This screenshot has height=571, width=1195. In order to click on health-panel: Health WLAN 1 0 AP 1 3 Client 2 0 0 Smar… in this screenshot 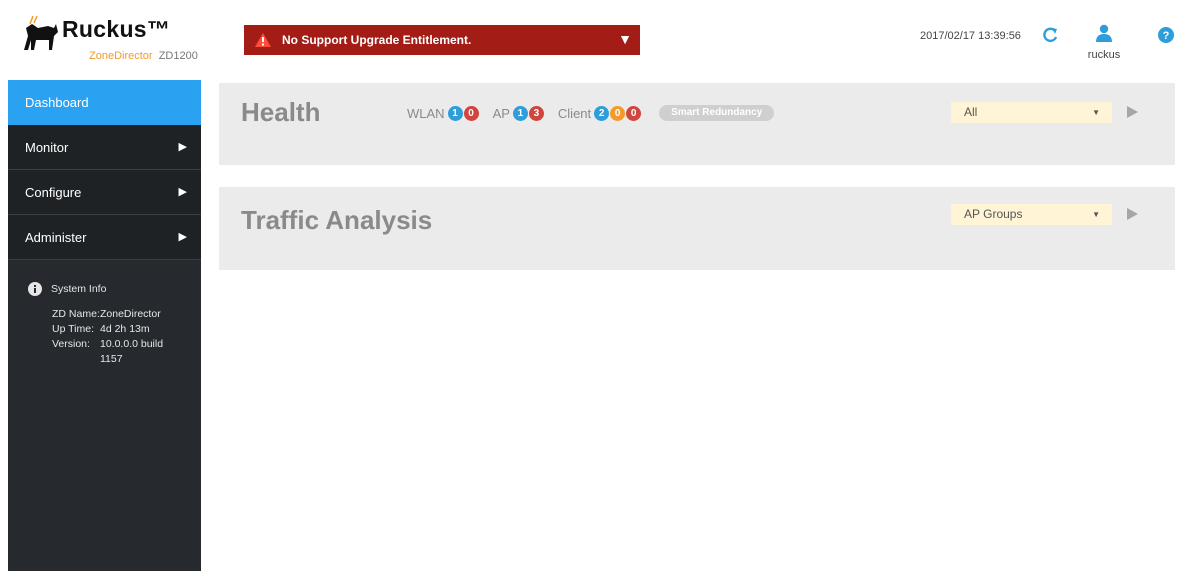, I will do `click(697, 124)`.